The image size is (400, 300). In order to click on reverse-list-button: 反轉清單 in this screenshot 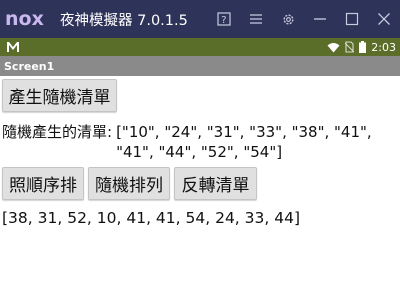, I will do `click(215, 183)`.